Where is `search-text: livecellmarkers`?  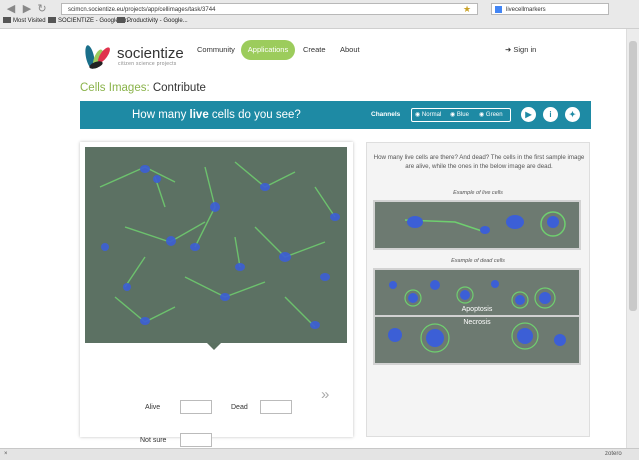 search-text: livecellmarkers is located at coordinates (526, 10).